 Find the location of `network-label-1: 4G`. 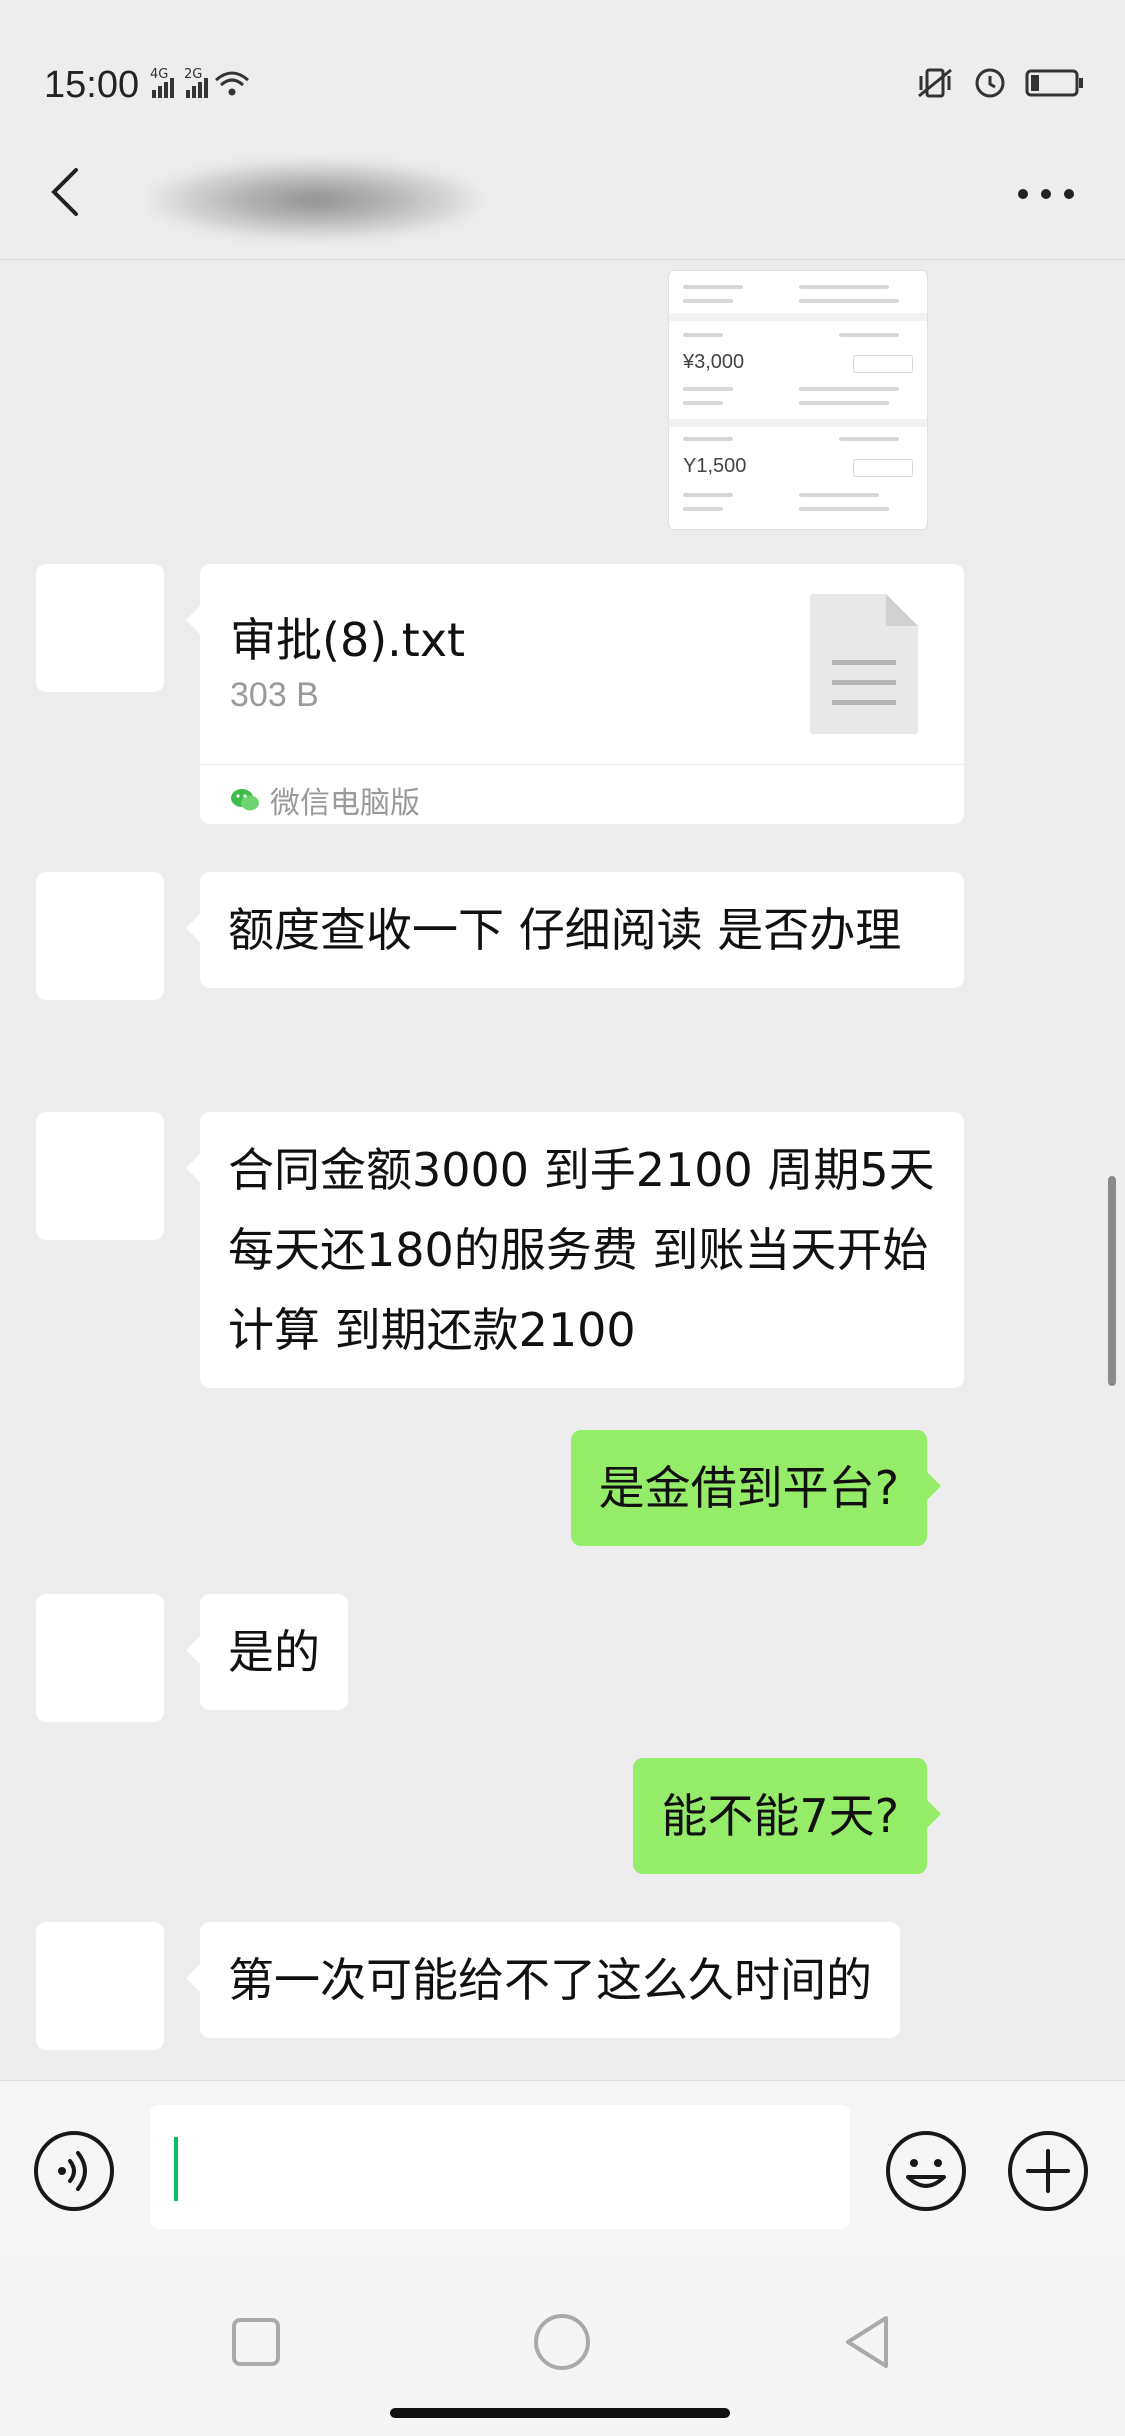

network-label-1: 4G is located at coordinates (159, 74).